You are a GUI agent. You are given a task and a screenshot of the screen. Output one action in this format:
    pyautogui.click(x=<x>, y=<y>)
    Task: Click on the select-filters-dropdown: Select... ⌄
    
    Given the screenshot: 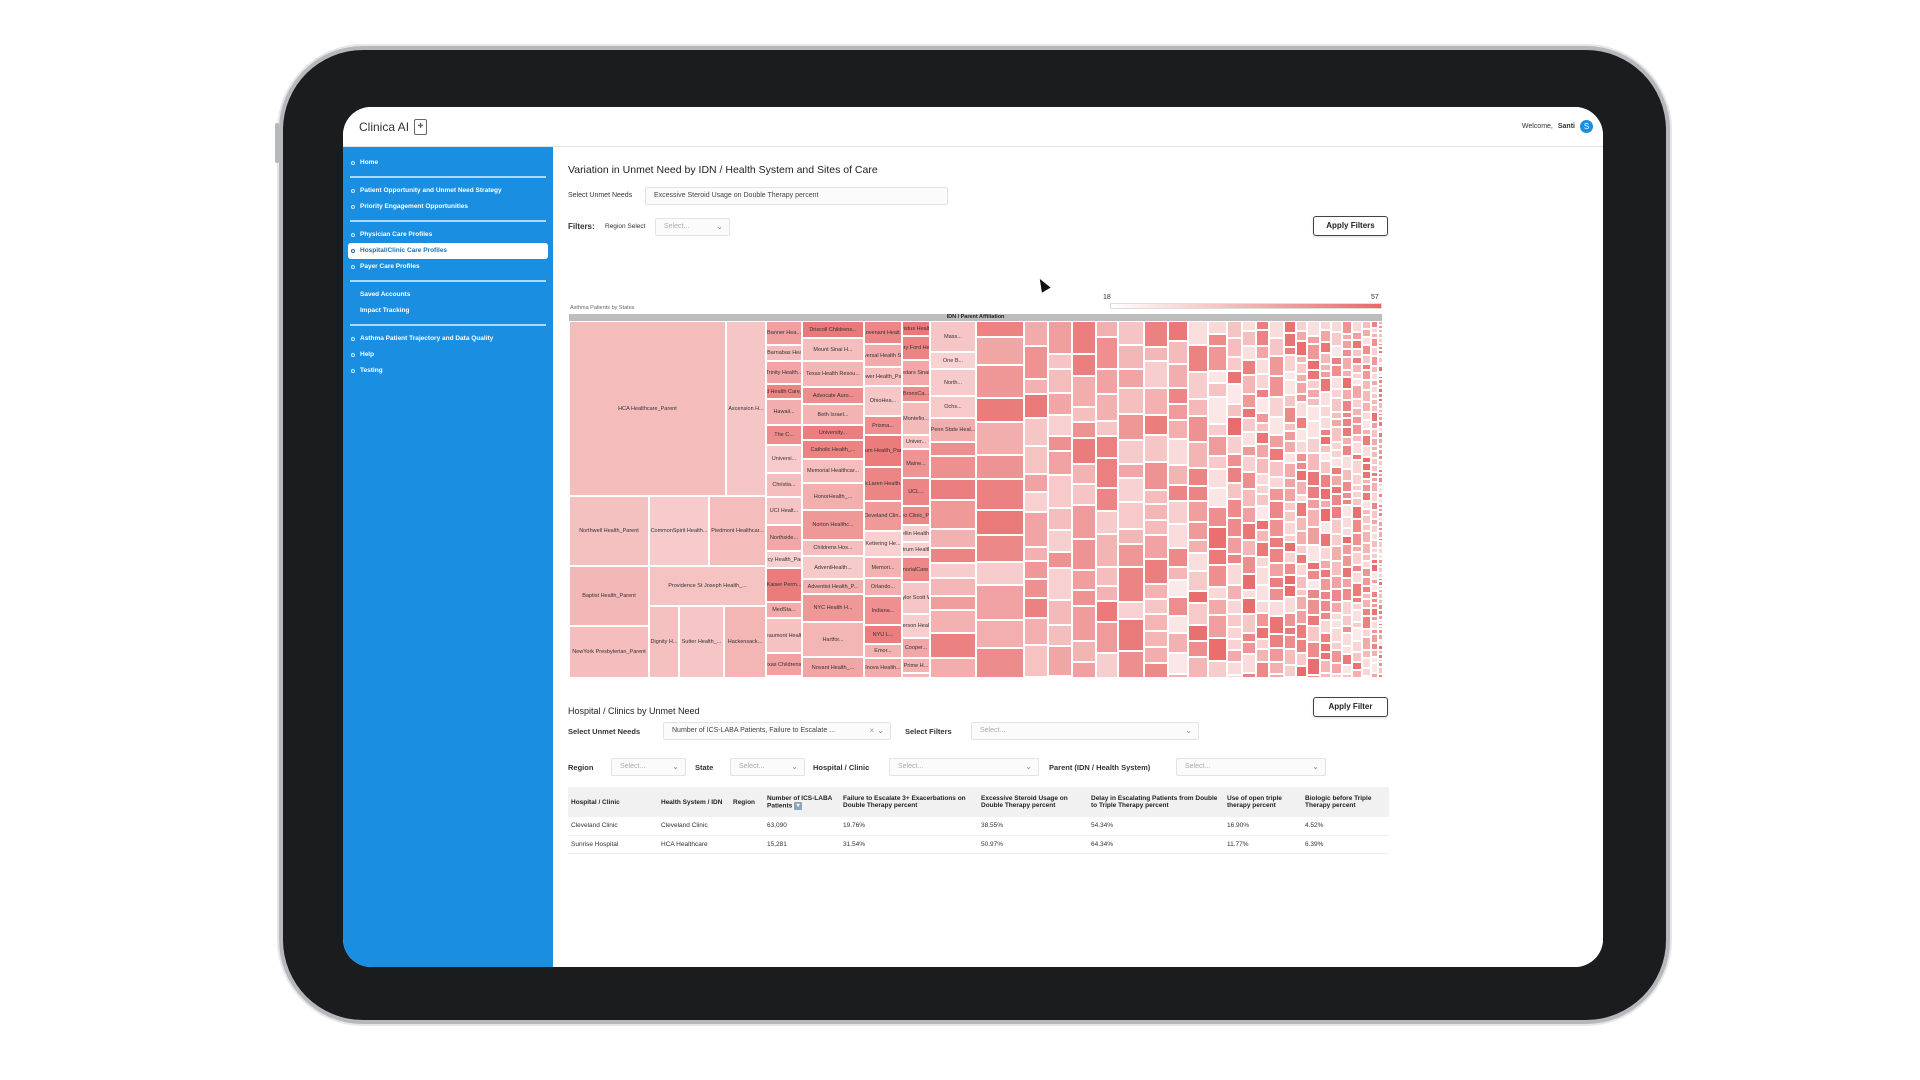 What is the action you would take?
    pyautogui.click(x=1085, y=731)
    